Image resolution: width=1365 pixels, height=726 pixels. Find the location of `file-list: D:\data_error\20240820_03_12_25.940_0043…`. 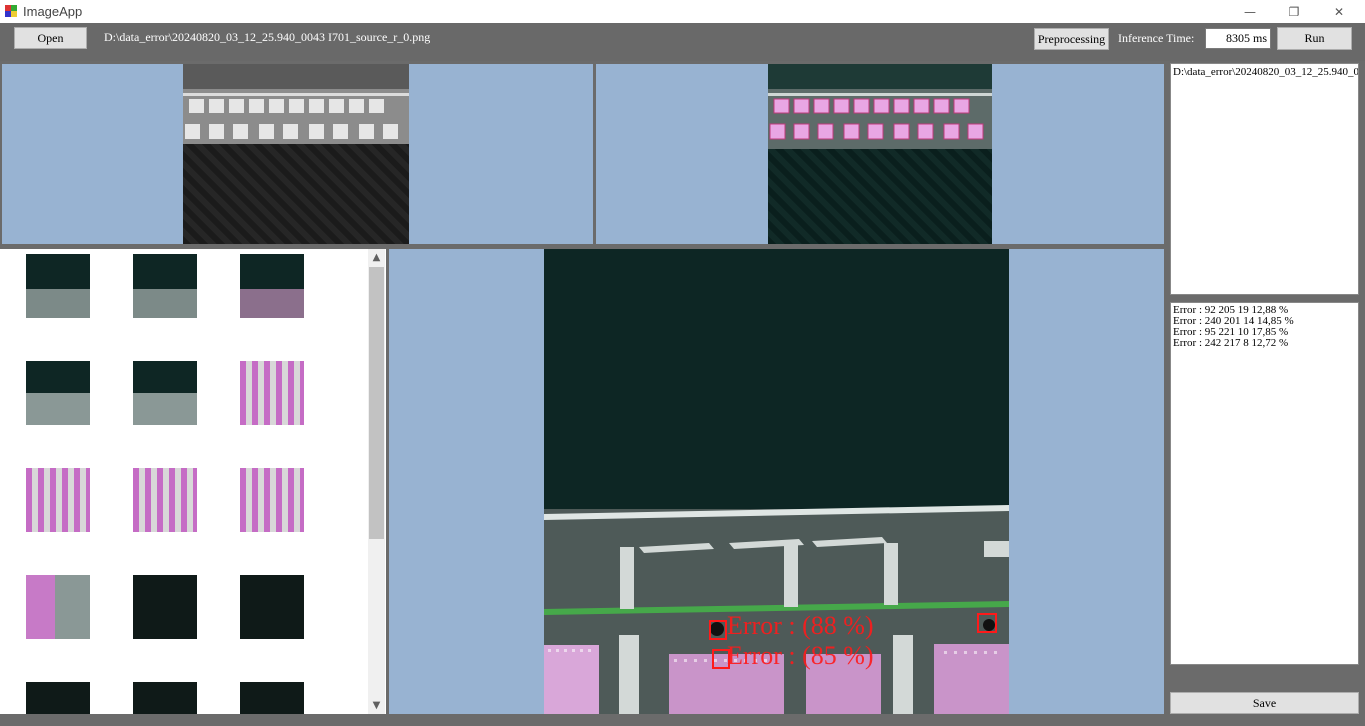

file-list: D:\data_error\20240820_03_12_25.940_0043… is located at coordinates (1264, 179).